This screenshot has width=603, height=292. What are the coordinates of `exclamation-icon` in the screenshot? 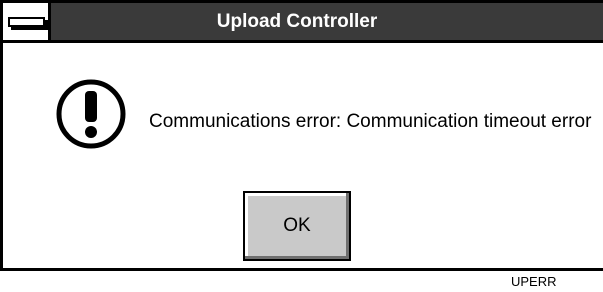 It's located at (91, 114).